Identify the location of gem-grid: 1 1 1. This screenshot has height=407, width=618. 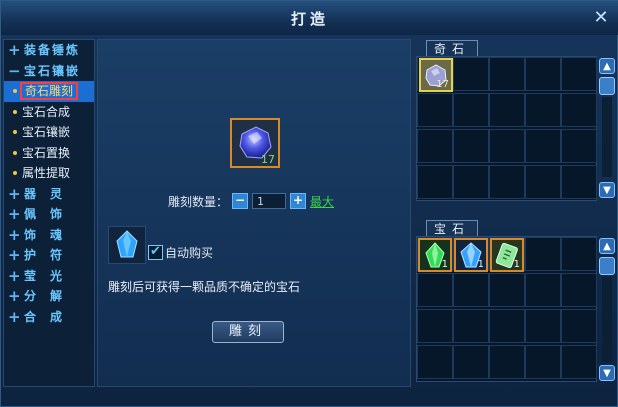
(506, 309).